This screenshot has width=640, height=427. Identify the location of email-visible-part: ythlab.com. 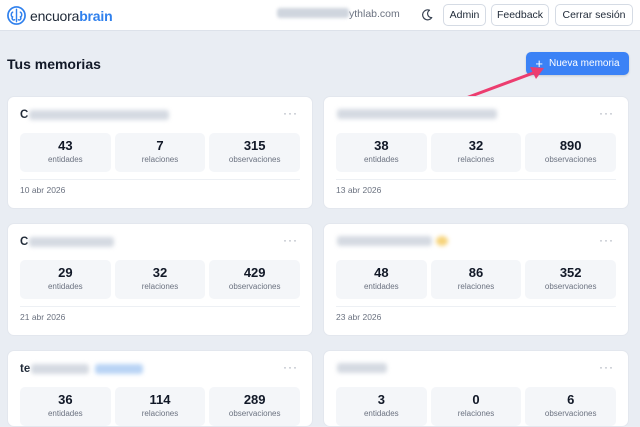
(374, 14).